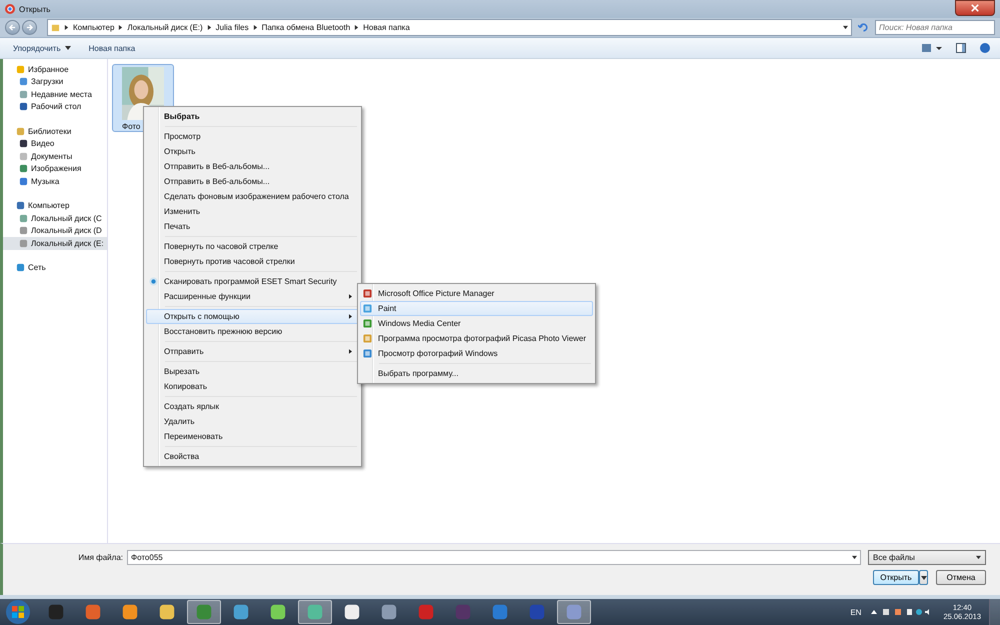 The image size is (1000, 625). I want to click on folder-icon, so click(55, 27).